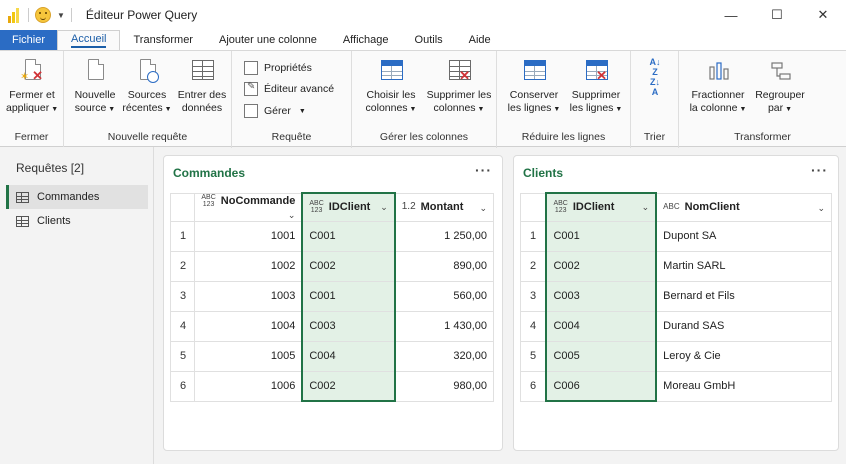 The height and width of the screenshot is (464, 846). I want to click on cell-idclient: C005, so click(601, 356).